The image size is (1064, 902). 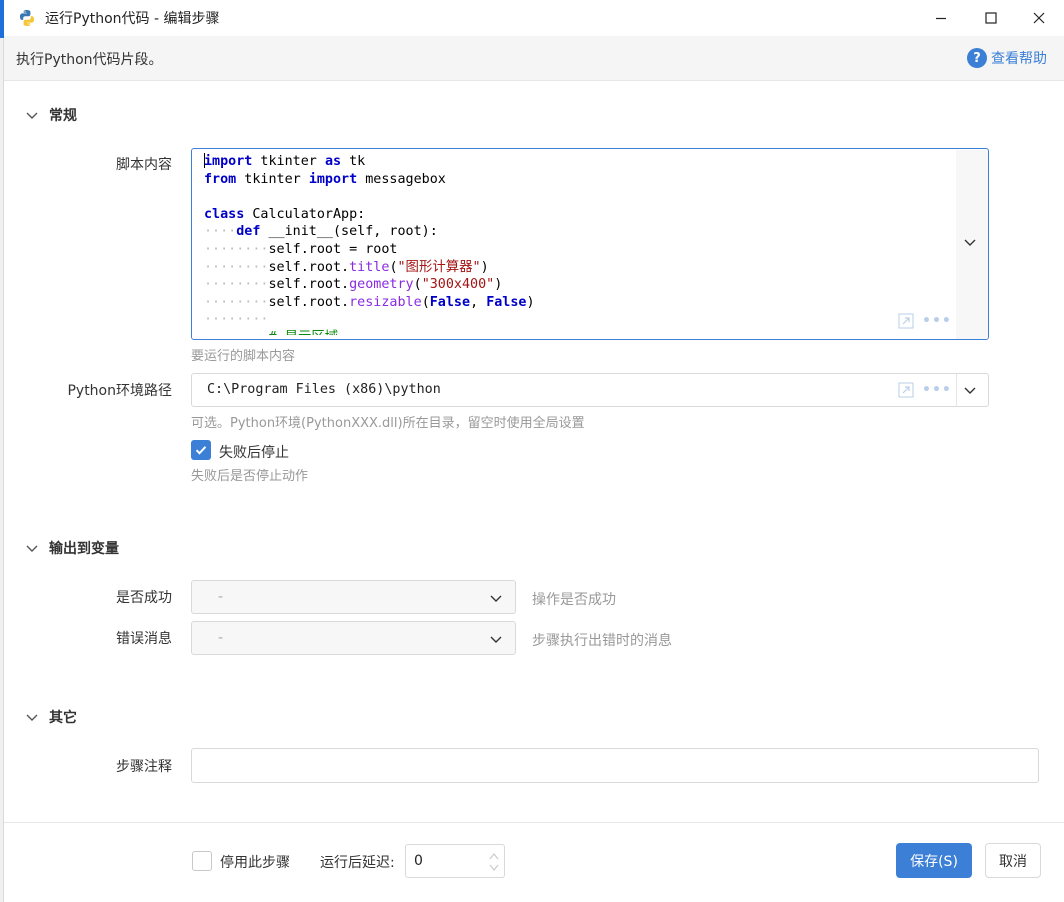 I want to click on error-var-hint: 步骤执行出错时的消息, so click(x=602, y=641).